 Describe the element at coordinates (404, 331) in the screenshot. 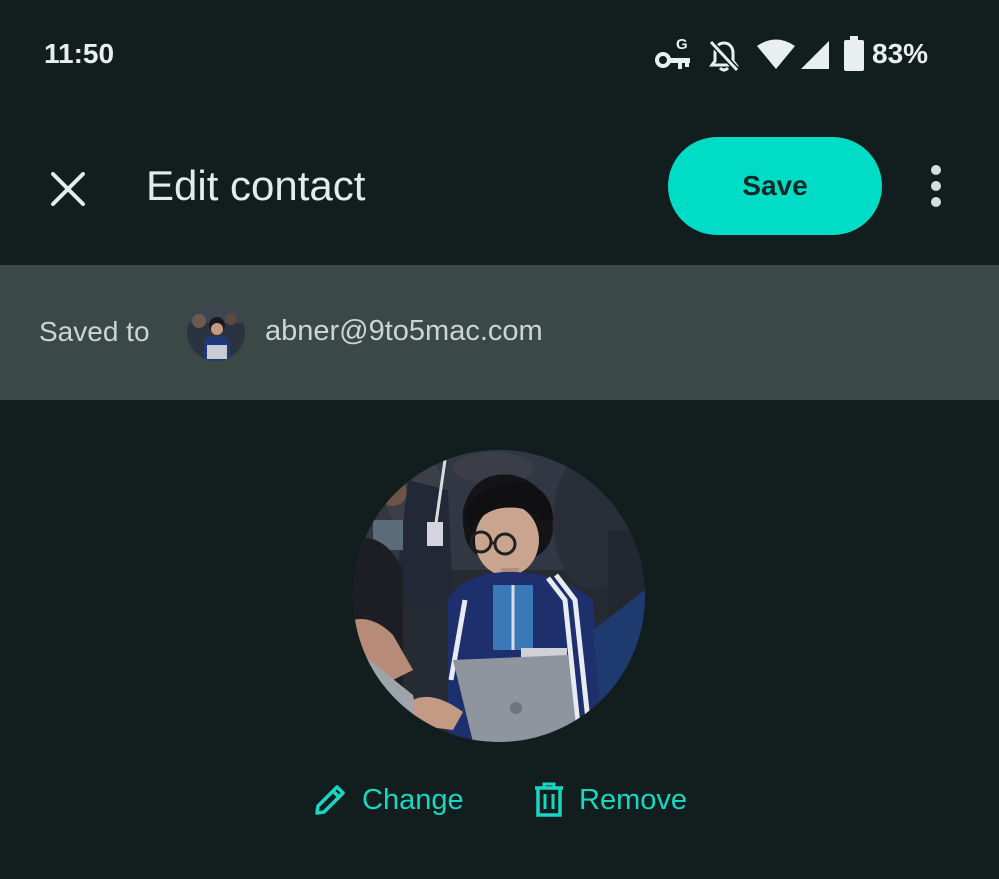

I see `account-email: abner@9to5mac.com` at that location.